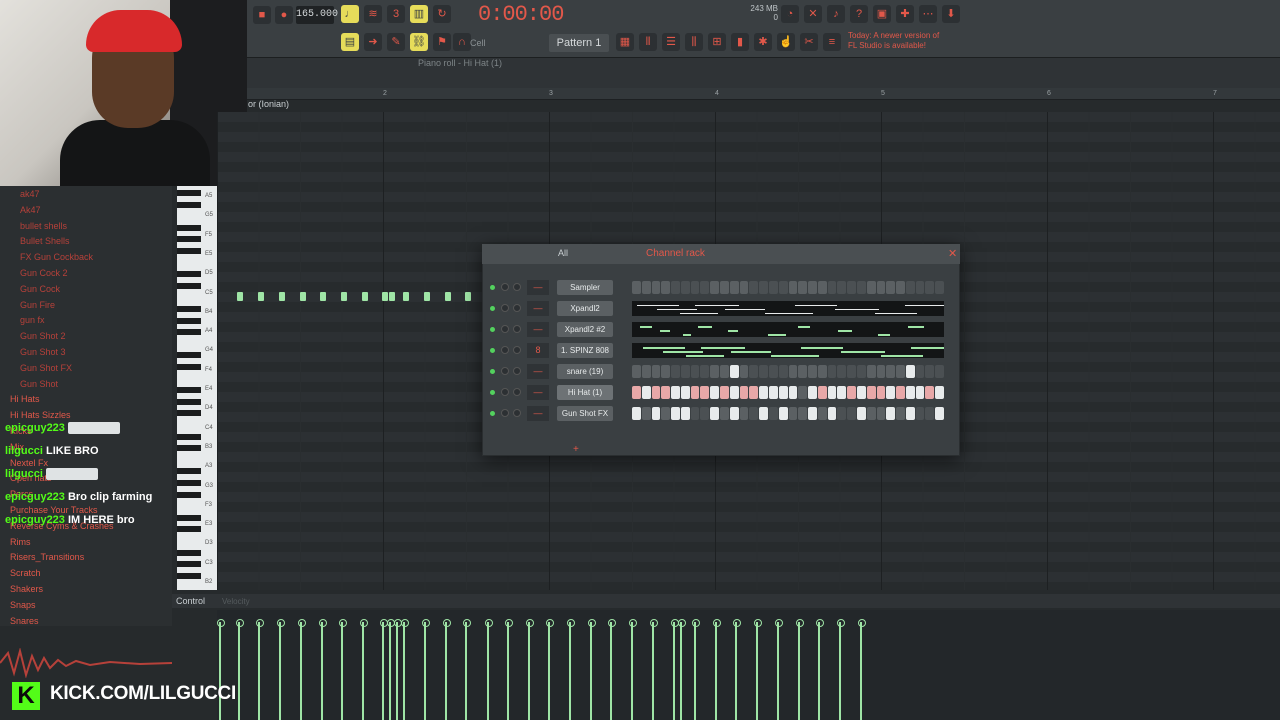 Image resolution: width=1280 pixels, height=720 pixels. I want to click on touch-icon: ☝, so click(786, 42).